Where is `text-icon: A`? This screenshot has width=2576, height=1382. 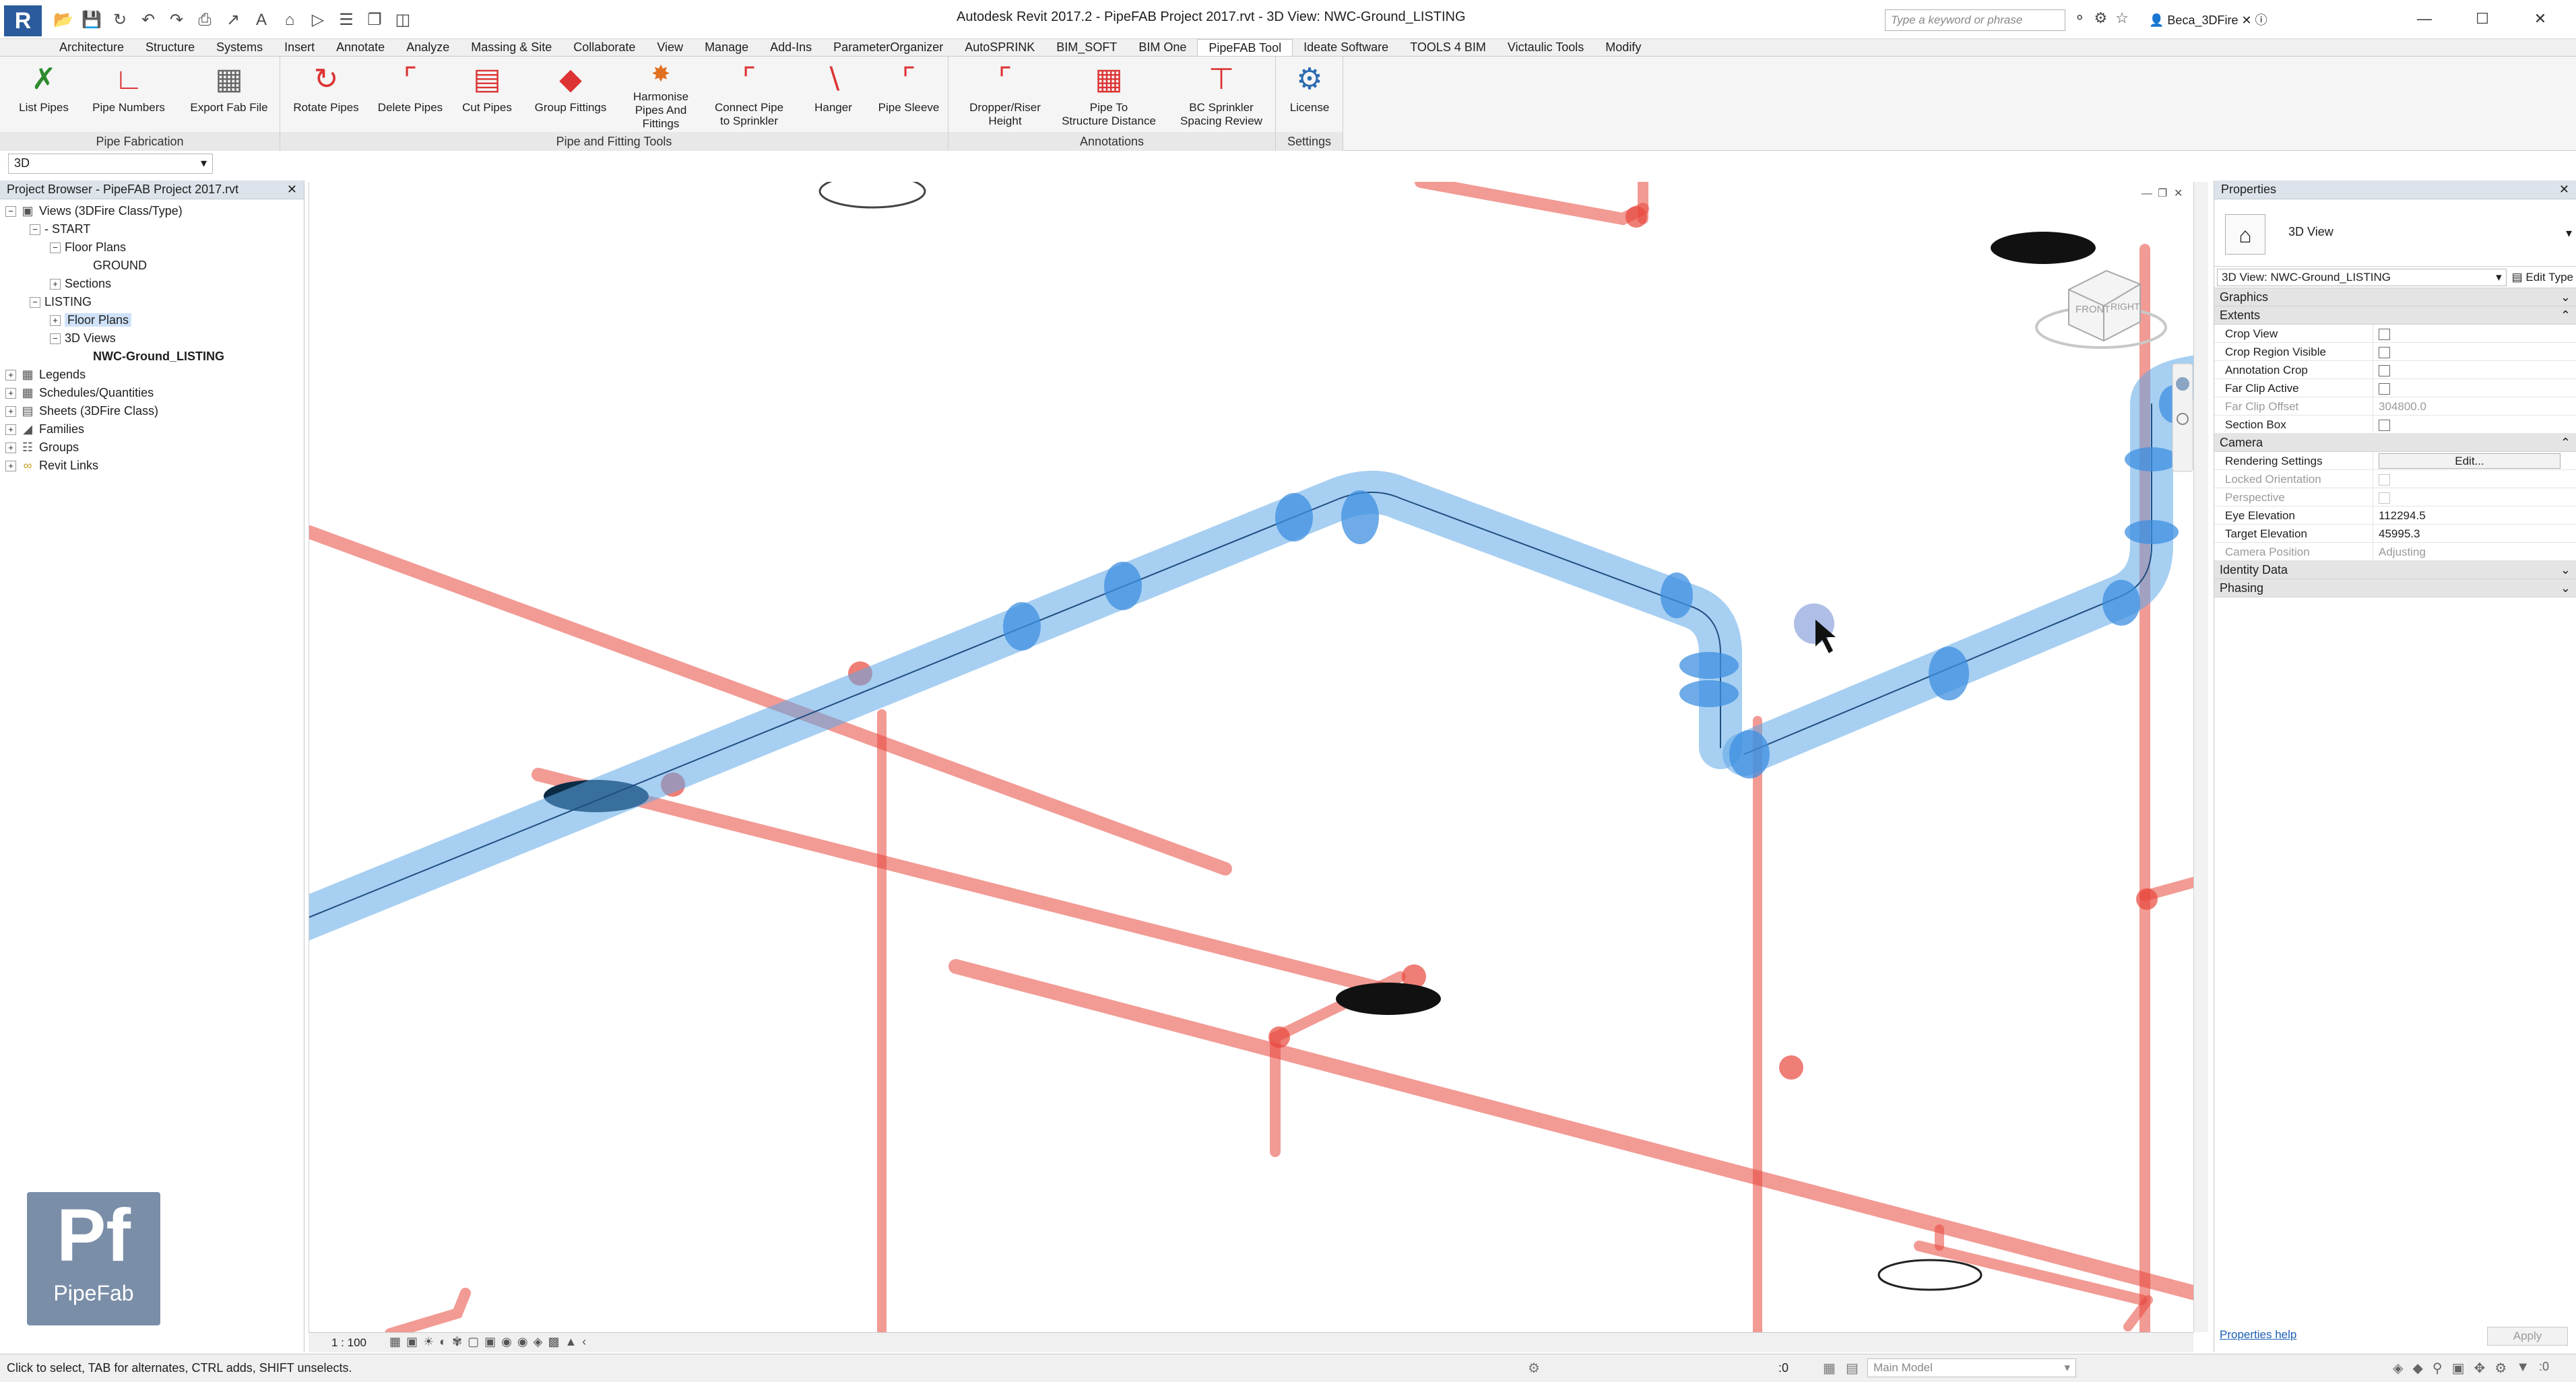
text-icon: A is located at coordinates (261, 20).